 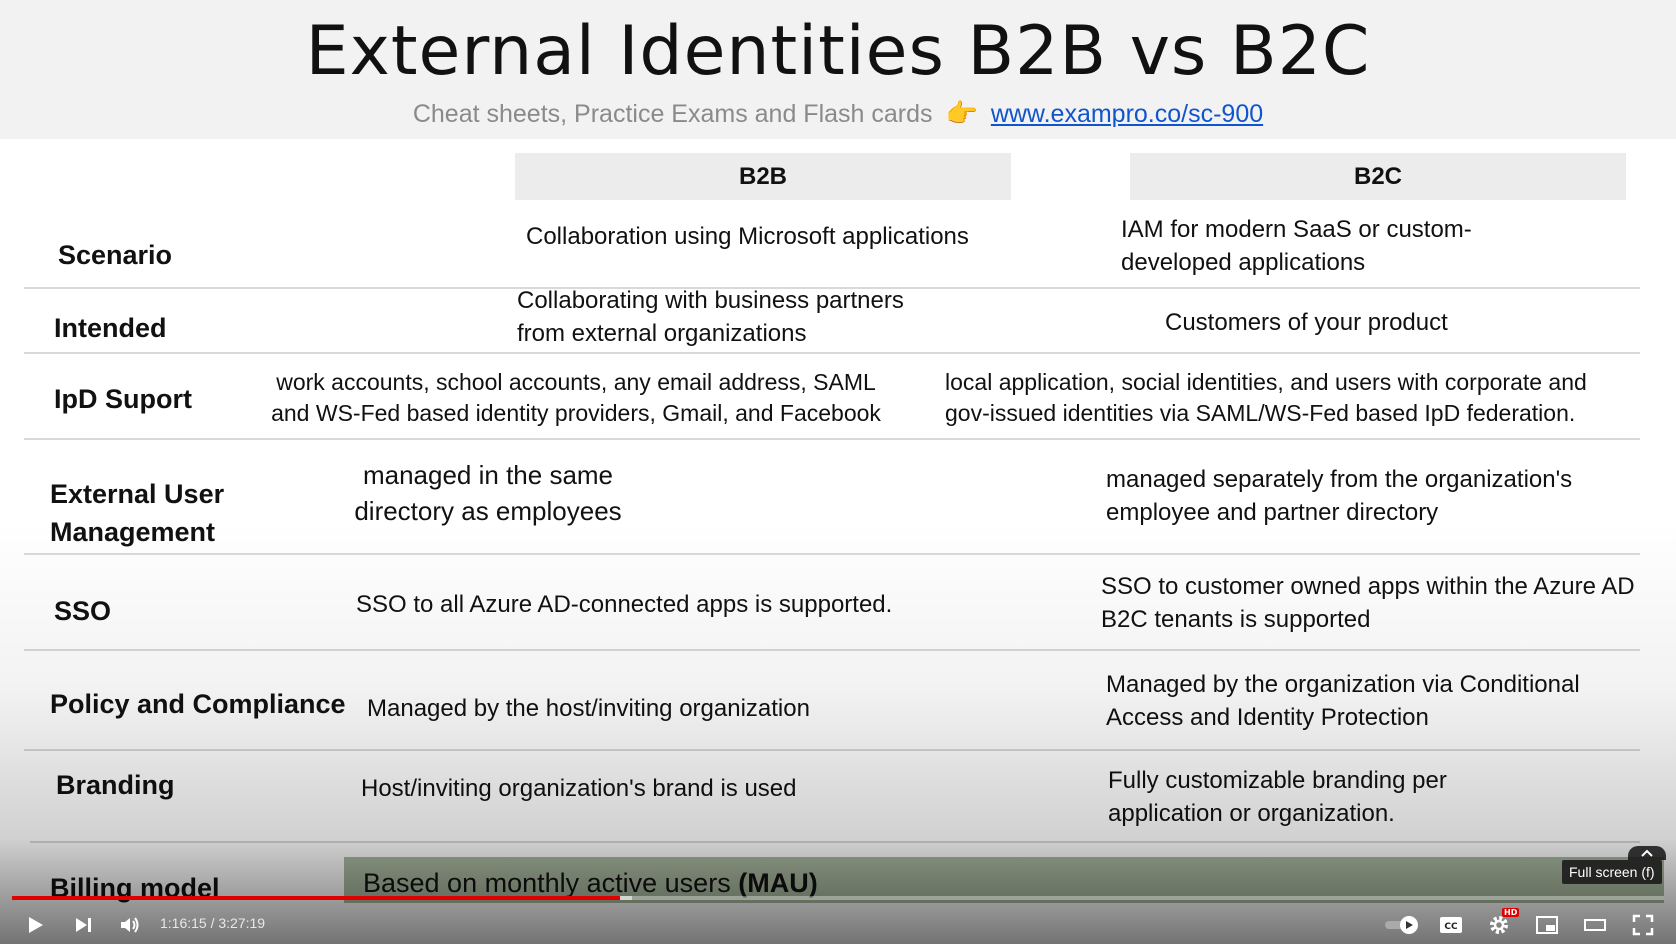 I want to click on time-display: 1:16:15 / 3:27:19, so click(x=213, y=923).